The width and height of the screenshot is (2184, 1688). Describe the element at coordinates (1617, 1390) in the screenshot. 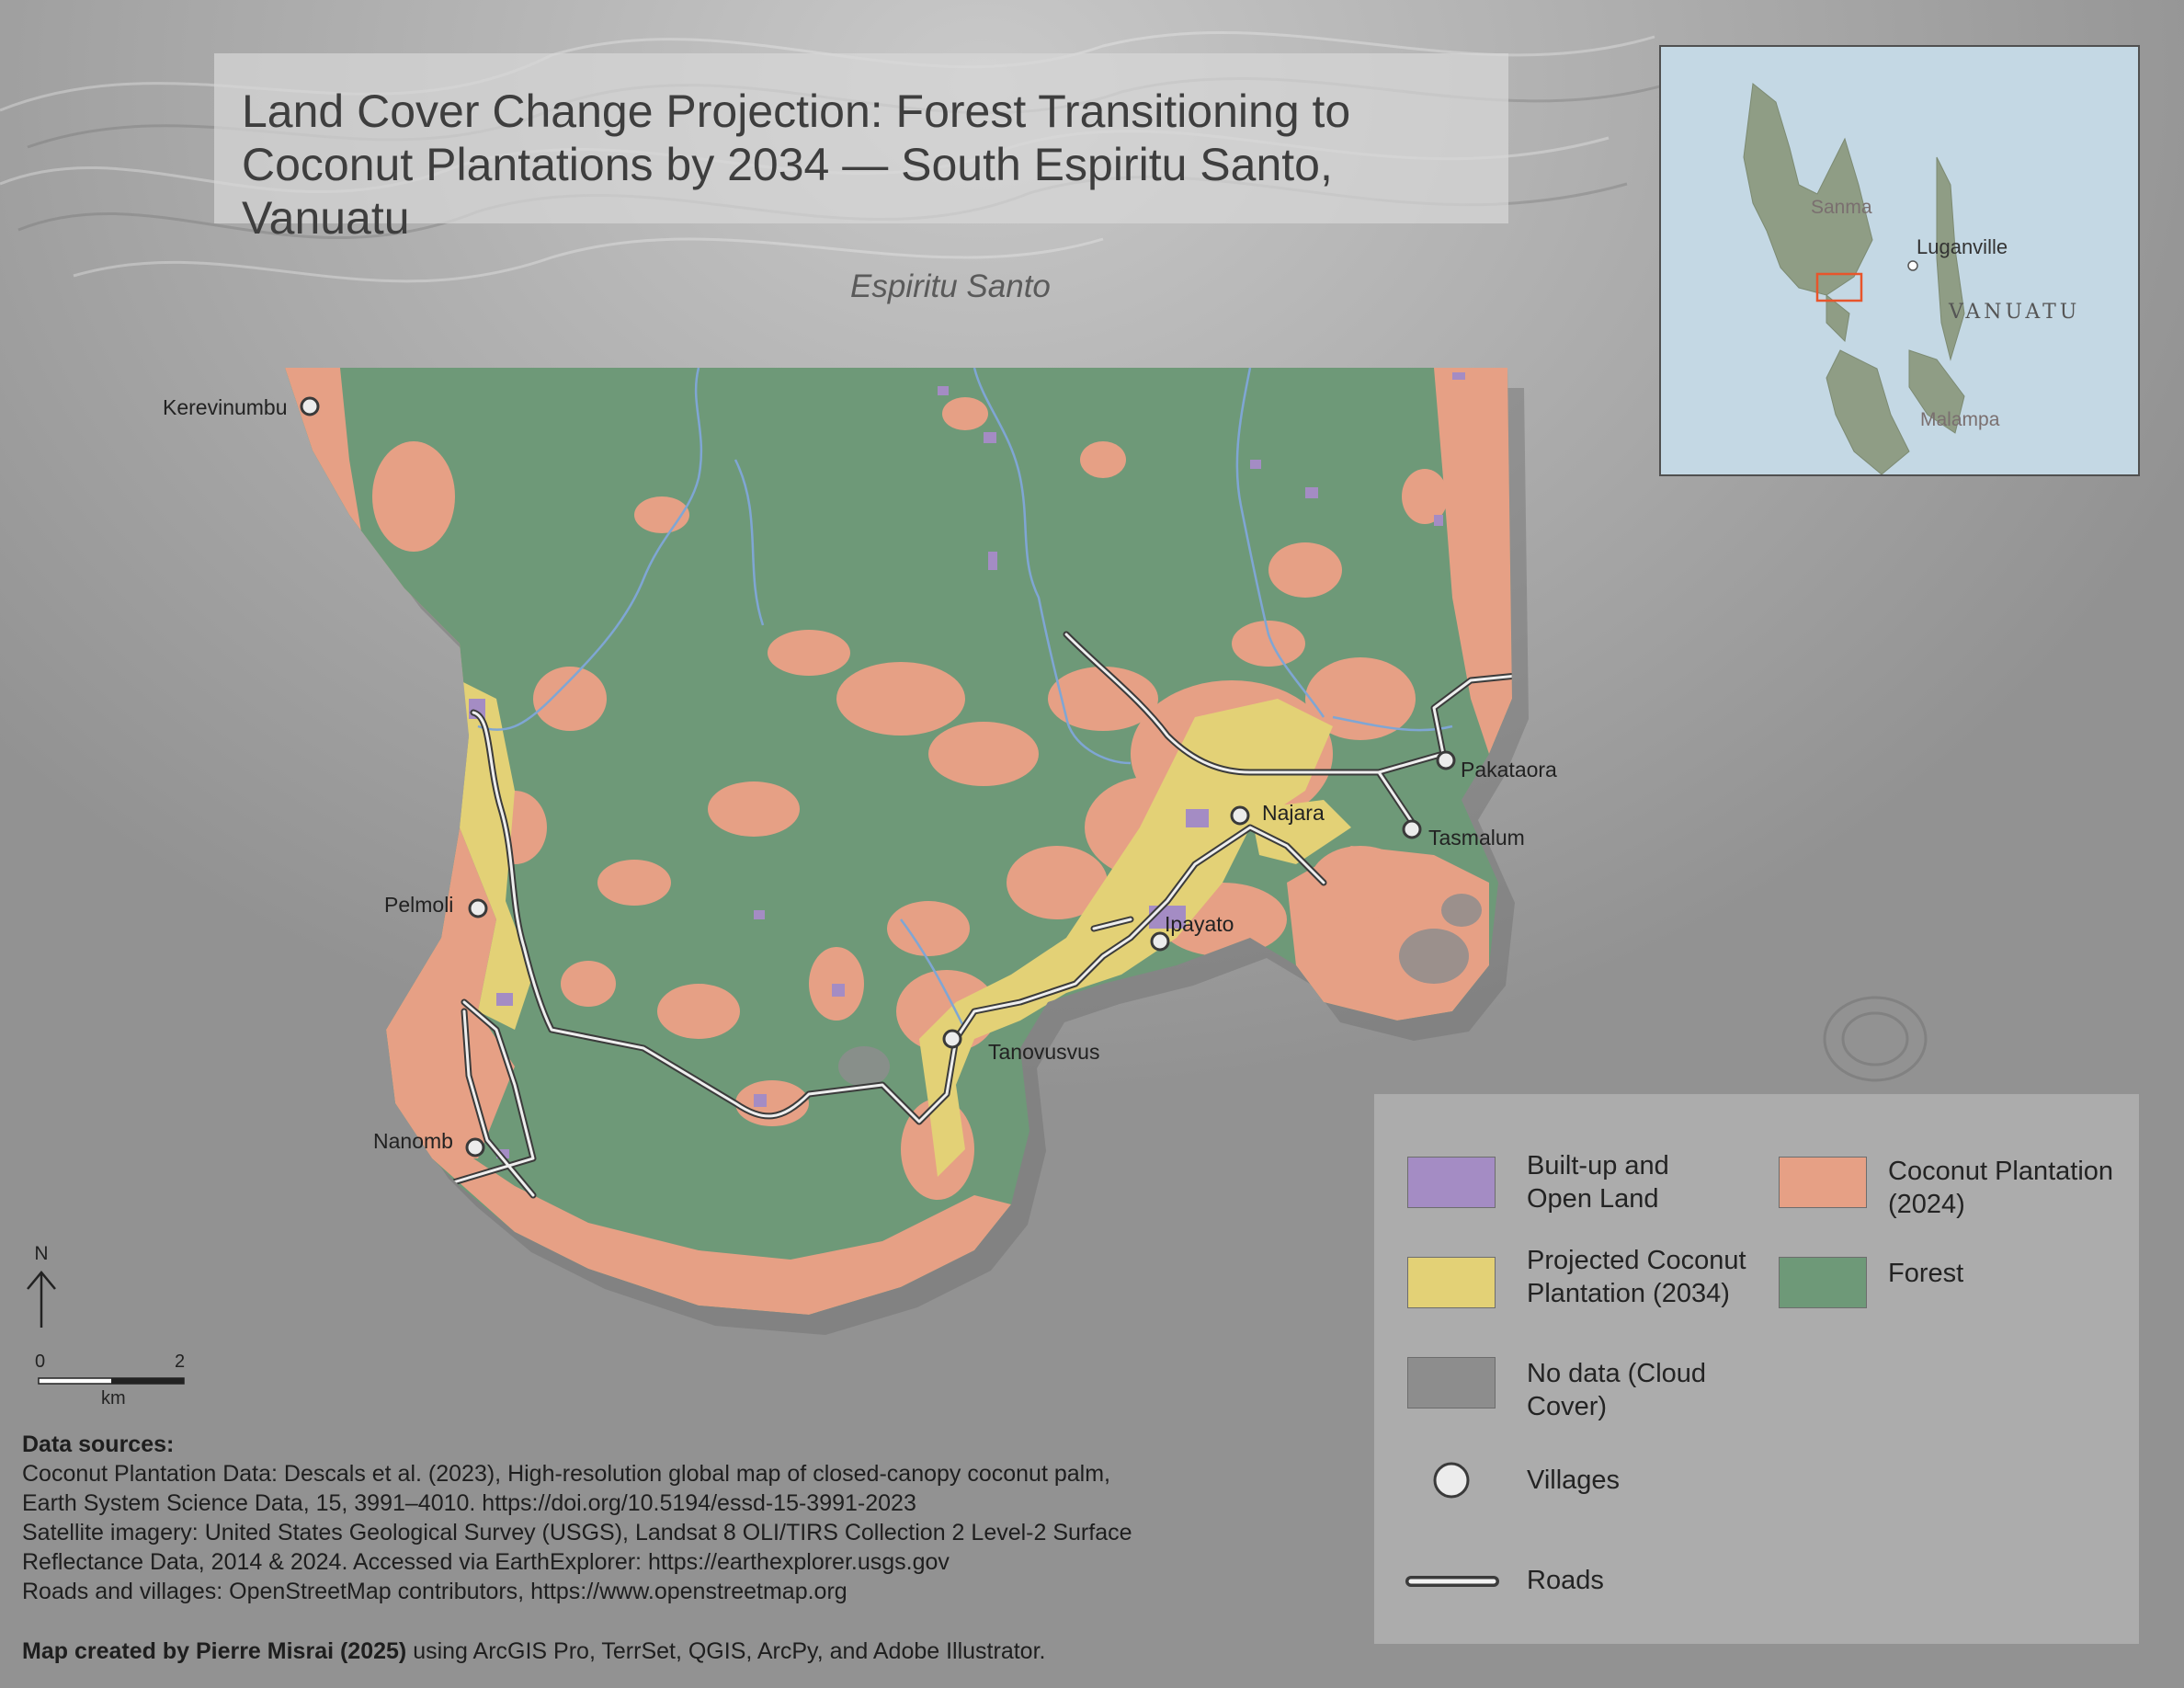

I see `legend-label-nodata: No data (Cloud Cover)` at that location.